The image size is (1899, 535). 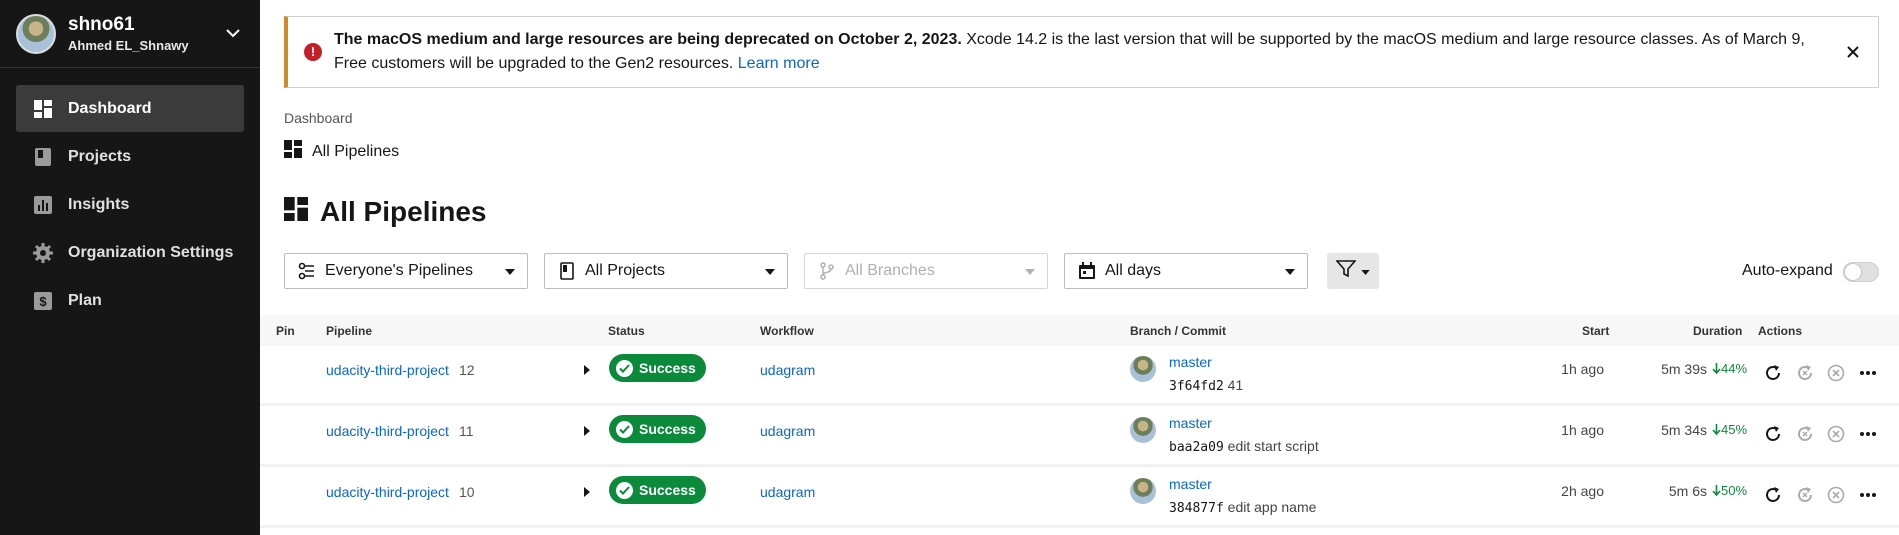 What do you see at coordinates (1196, 386) in the screenshot?
I see `commit-hash: 3f64fd2` at bounding box center [1196, 386].